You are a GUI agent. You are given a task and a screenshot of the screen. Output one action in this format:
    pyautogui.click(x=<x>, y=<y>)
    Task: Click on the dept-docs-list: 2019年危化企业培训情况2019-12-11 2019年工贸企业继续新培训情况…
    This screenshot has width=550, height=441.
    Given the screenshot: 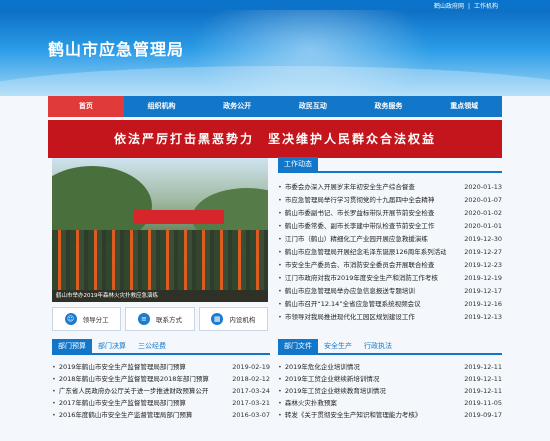 What is the action you would take?
    pyautogui.click(x=390, y=391)
    